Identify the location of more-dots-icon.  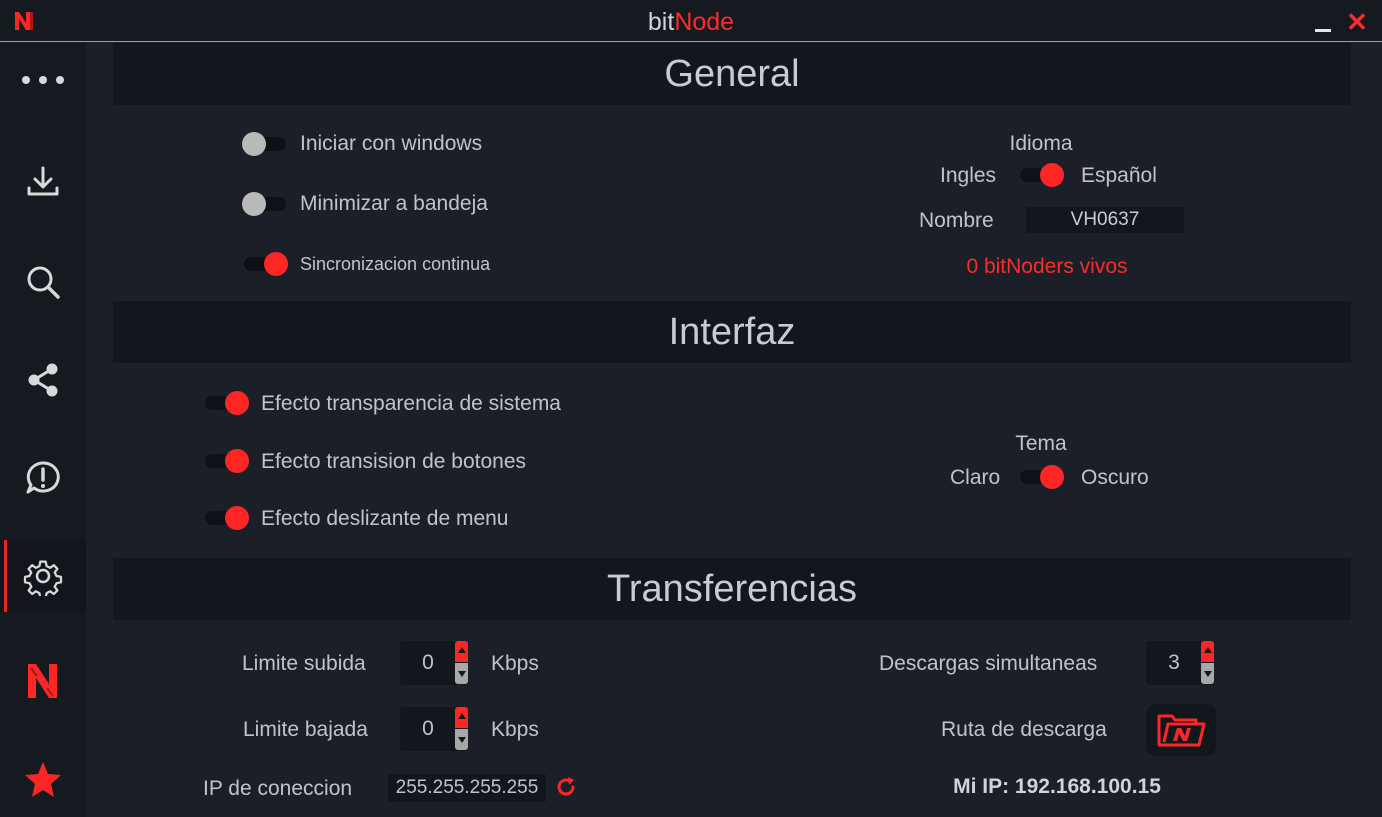
(43, 80).